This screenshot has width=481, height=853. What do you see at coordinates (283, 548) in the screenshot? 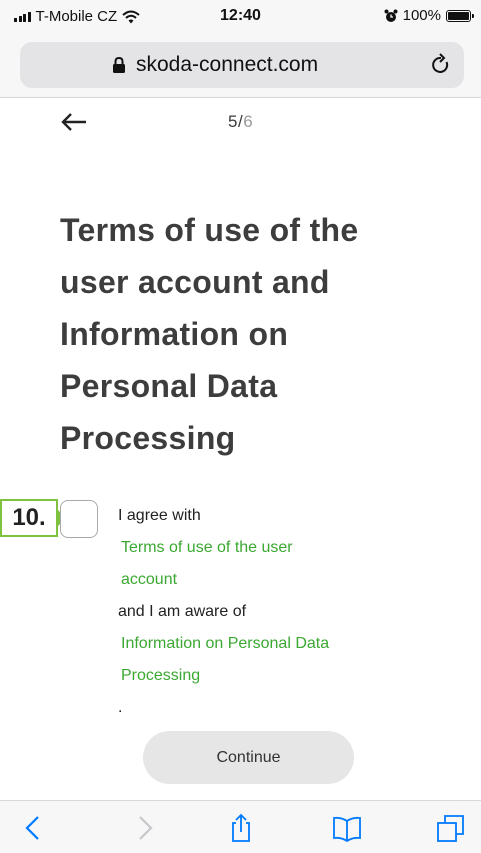
I see `terms-of-use-link: Terms of use of the user` at bounding box center [283, 548].